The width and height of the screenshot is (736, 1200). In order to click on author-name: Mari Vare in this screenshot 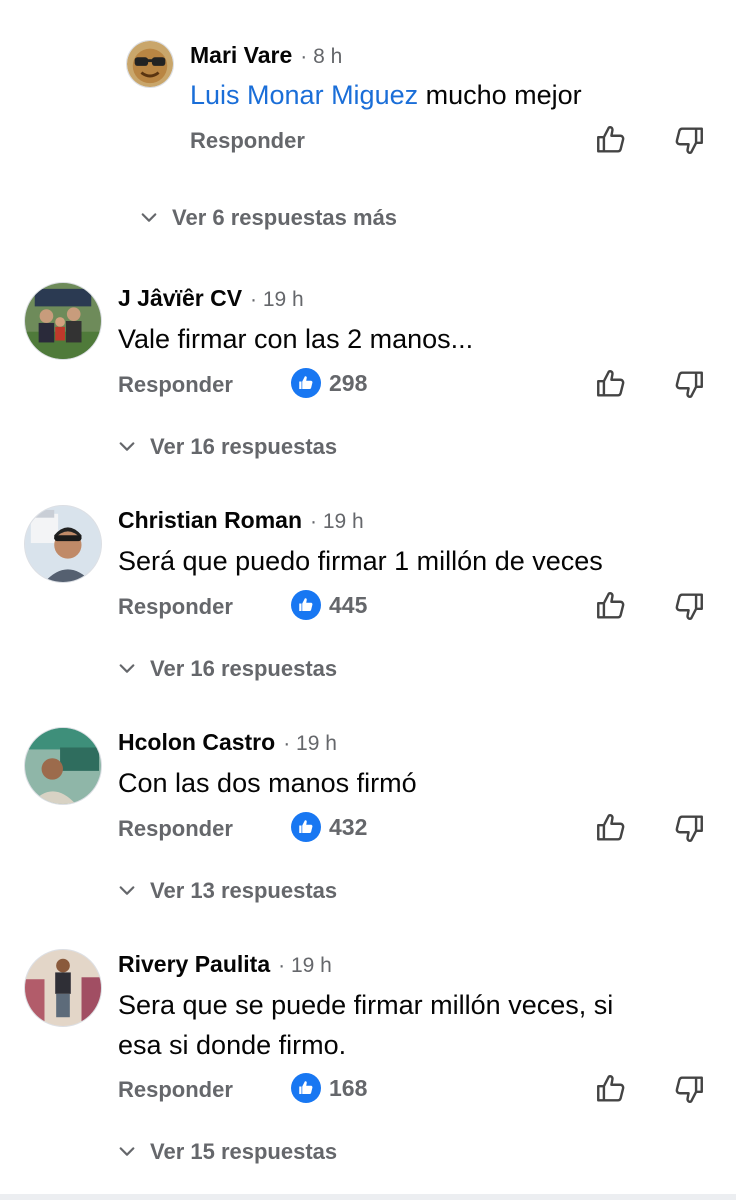, I will do `click(241, 55)`.